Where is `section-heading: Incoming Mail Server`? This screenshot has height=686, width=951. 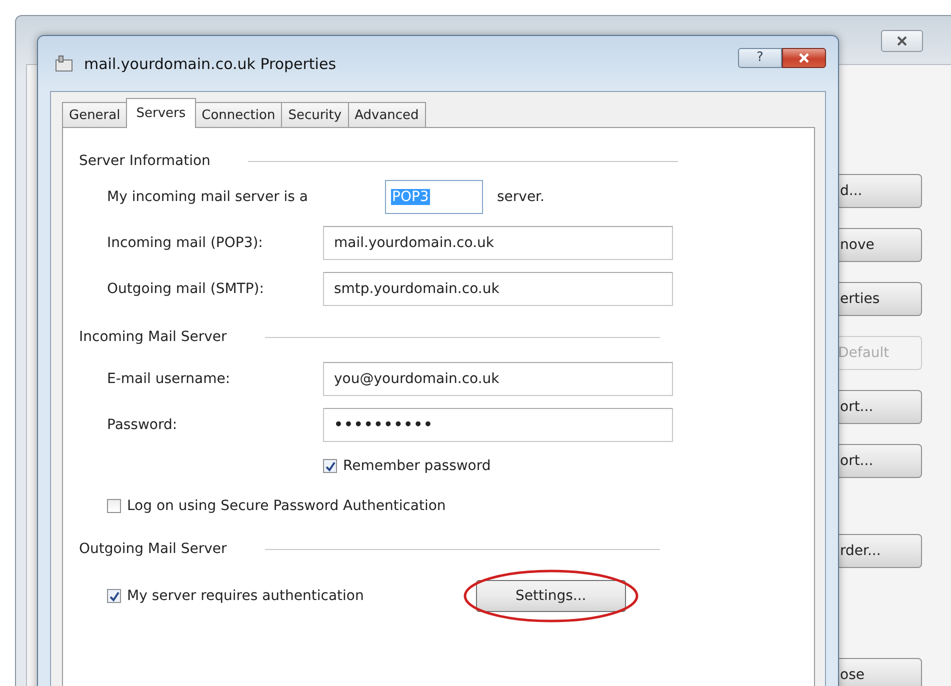
section-heading: Incoming Mail Server is located at coordinates (153, 337).